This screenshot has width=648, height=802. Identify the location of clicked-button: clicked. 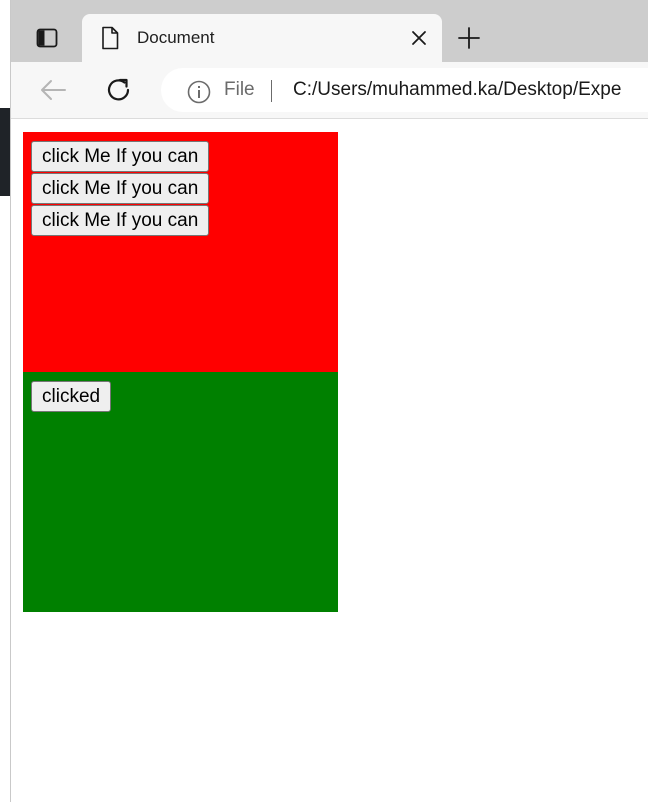
(71, 396).